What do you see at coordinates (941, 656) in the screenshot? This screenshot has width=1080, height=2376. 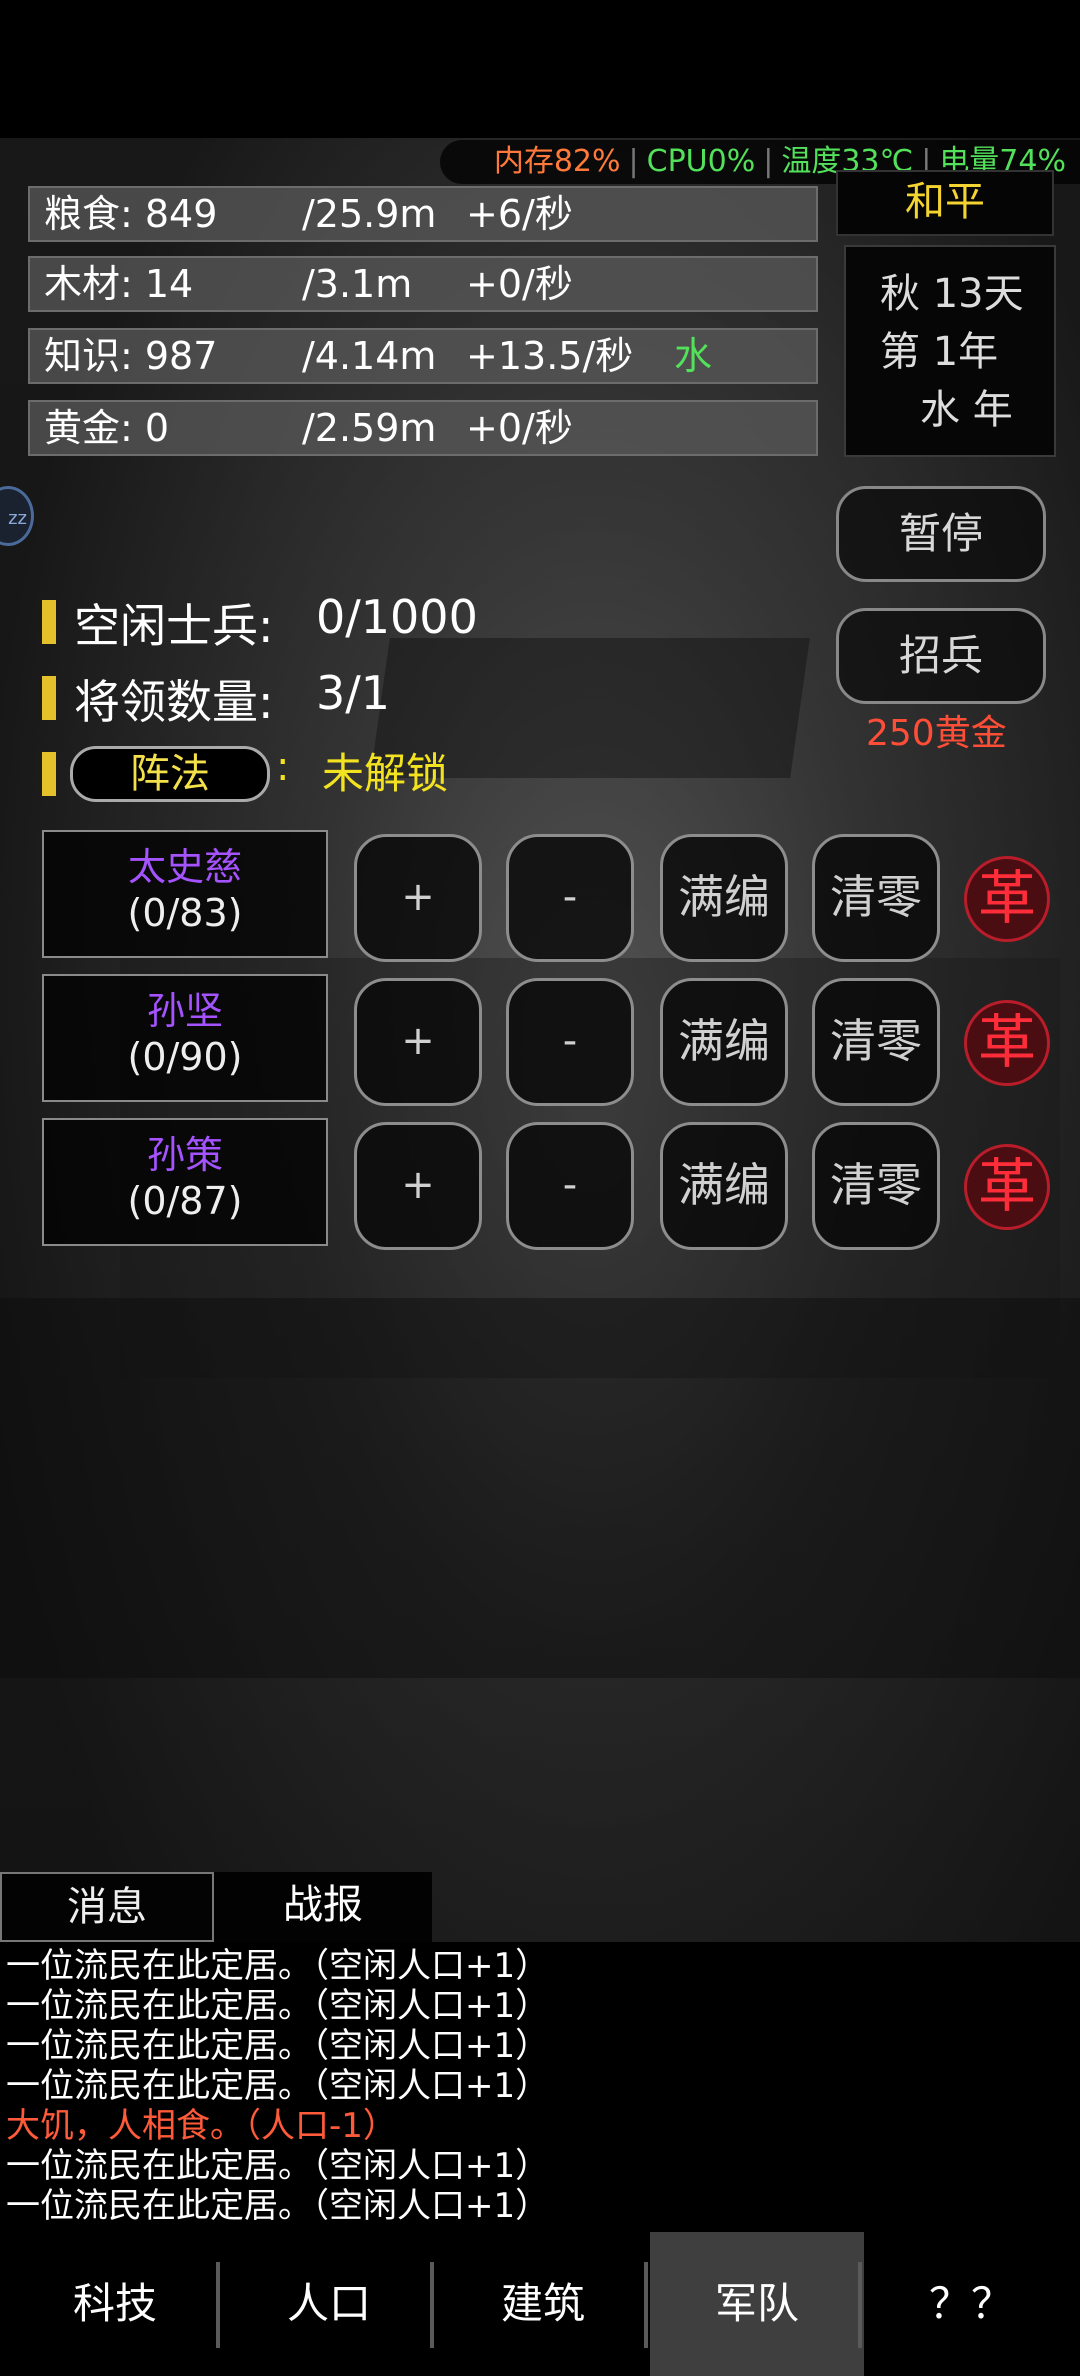 I see `recruit-button: 招兵` at bounding box center [941, 656].